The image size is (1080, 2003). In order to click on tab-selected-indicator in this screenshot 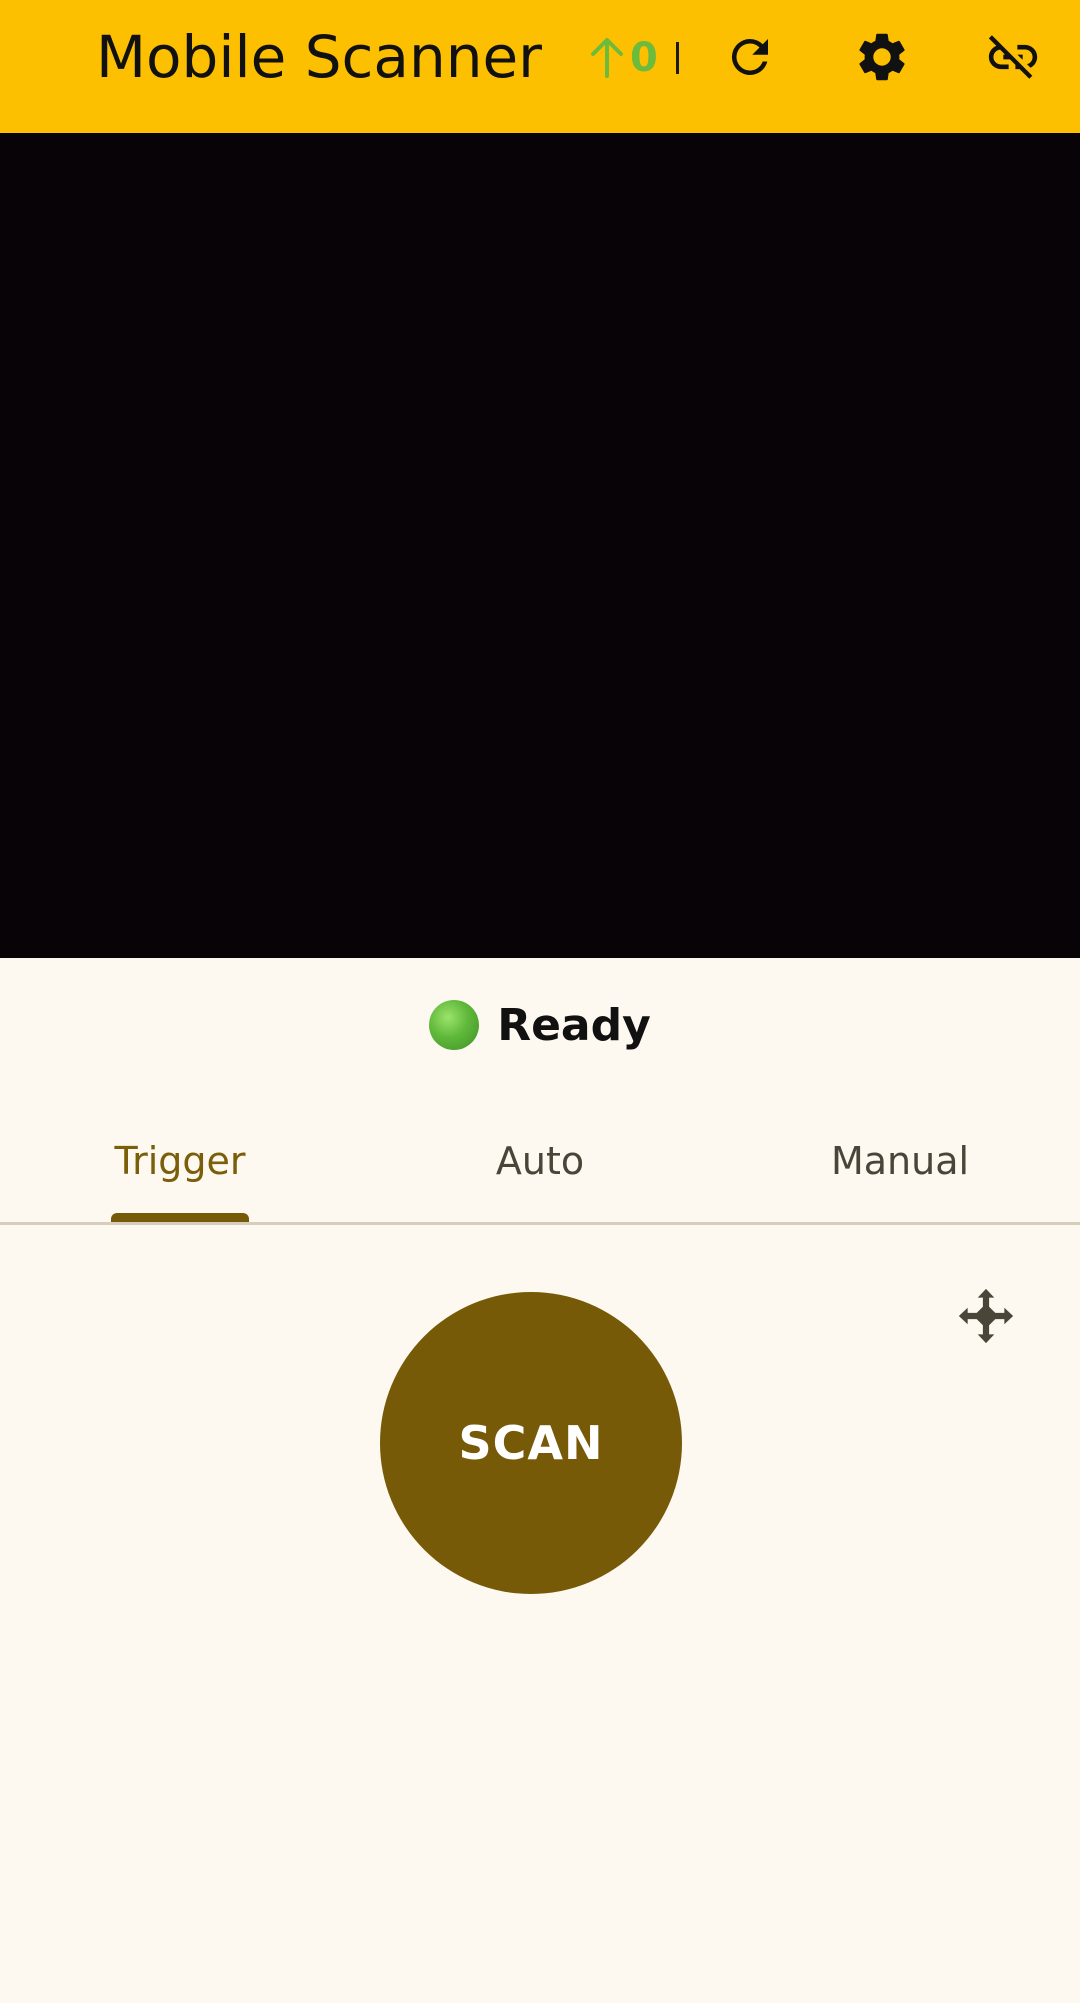, I will do `click(180, 1217)`.